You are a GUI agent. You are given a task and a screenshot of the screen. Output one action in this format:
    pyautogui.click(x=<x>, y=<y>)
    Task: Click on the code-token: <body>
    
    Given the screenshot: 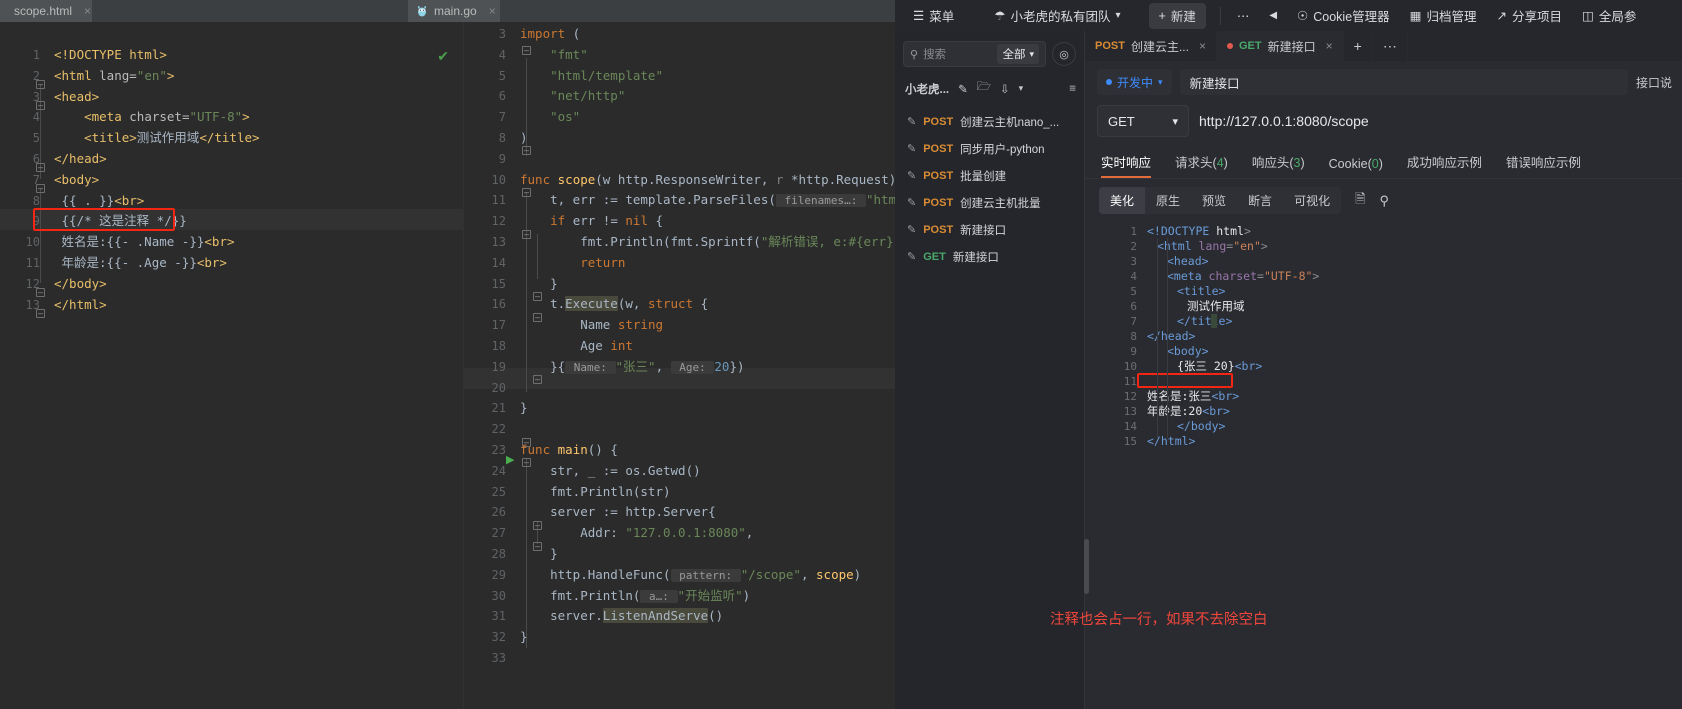 What is the action you would take?
    pyautogui.click(x=1188, y=351)
    